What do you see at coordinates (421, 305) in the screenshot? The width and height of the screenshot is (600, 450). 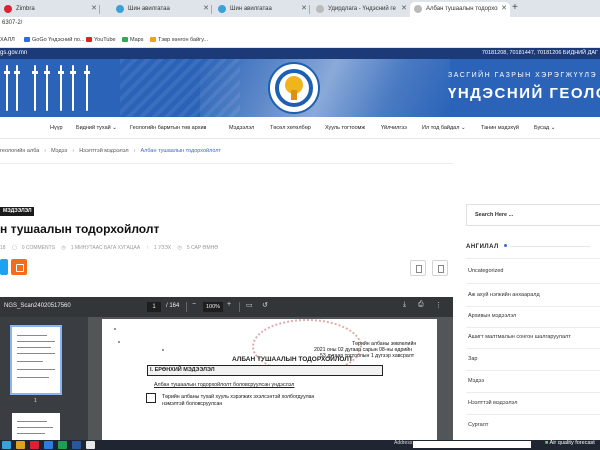 I see `print-icon: ⎙` at bounding box center [421, 305].